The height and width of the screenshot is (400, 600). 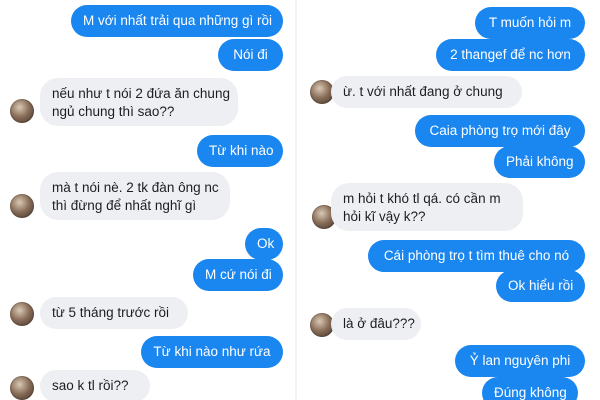 I want to click on outgoing-message: Đúng không, so click(x=530, y=388).